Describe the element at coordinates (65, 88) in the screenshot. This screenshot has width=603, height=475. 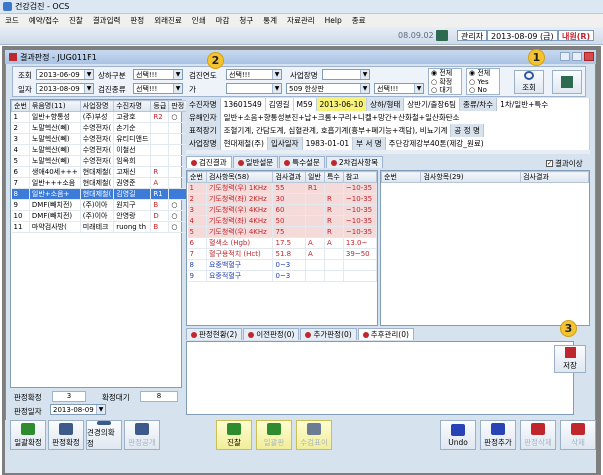
I see `to-date-picker: 2013-08-09 ▼` at that location.